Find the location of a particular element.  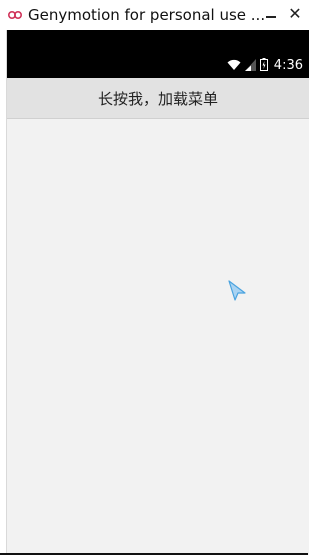

long-press-label: 长按我，加载菜单 is located at coordinates (157, 98).